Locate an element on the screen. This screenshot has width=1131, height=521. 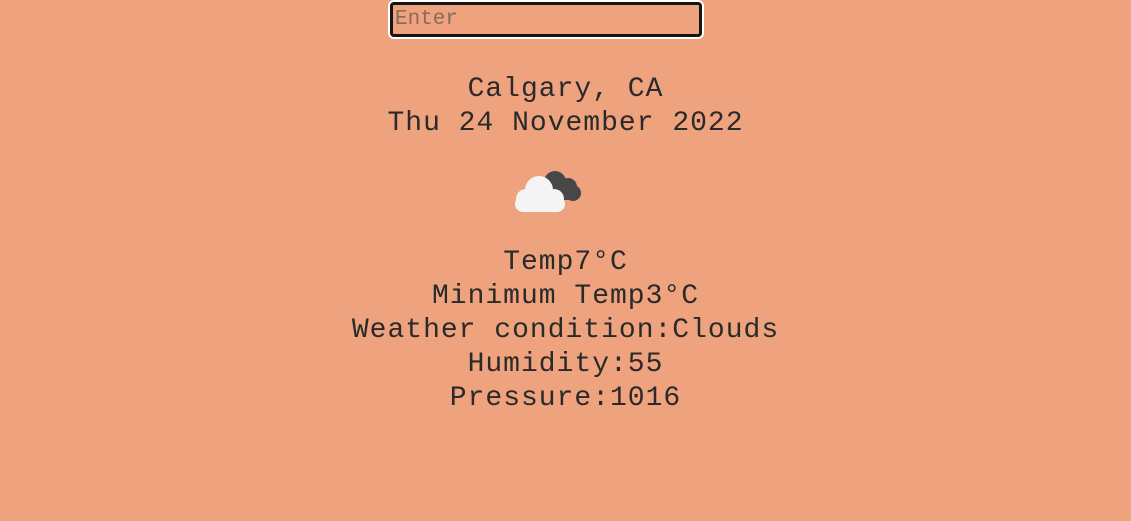
humidity: Humidity:55 is located at coordinates (565, 364).